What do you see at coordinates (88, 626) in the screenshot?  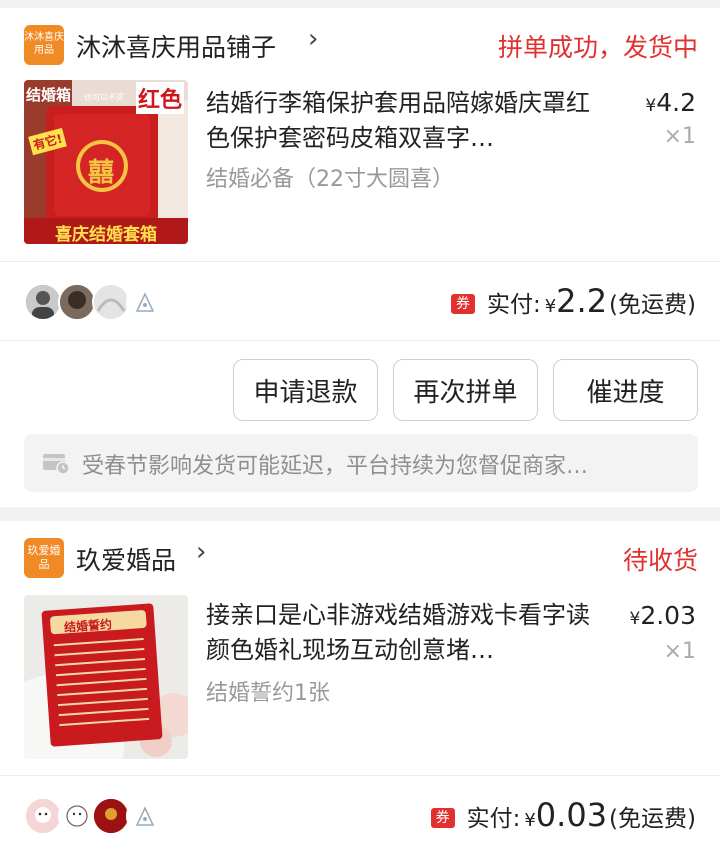 I see `image-text-banner: 结婚誓约` at bounding box center [88, 626].